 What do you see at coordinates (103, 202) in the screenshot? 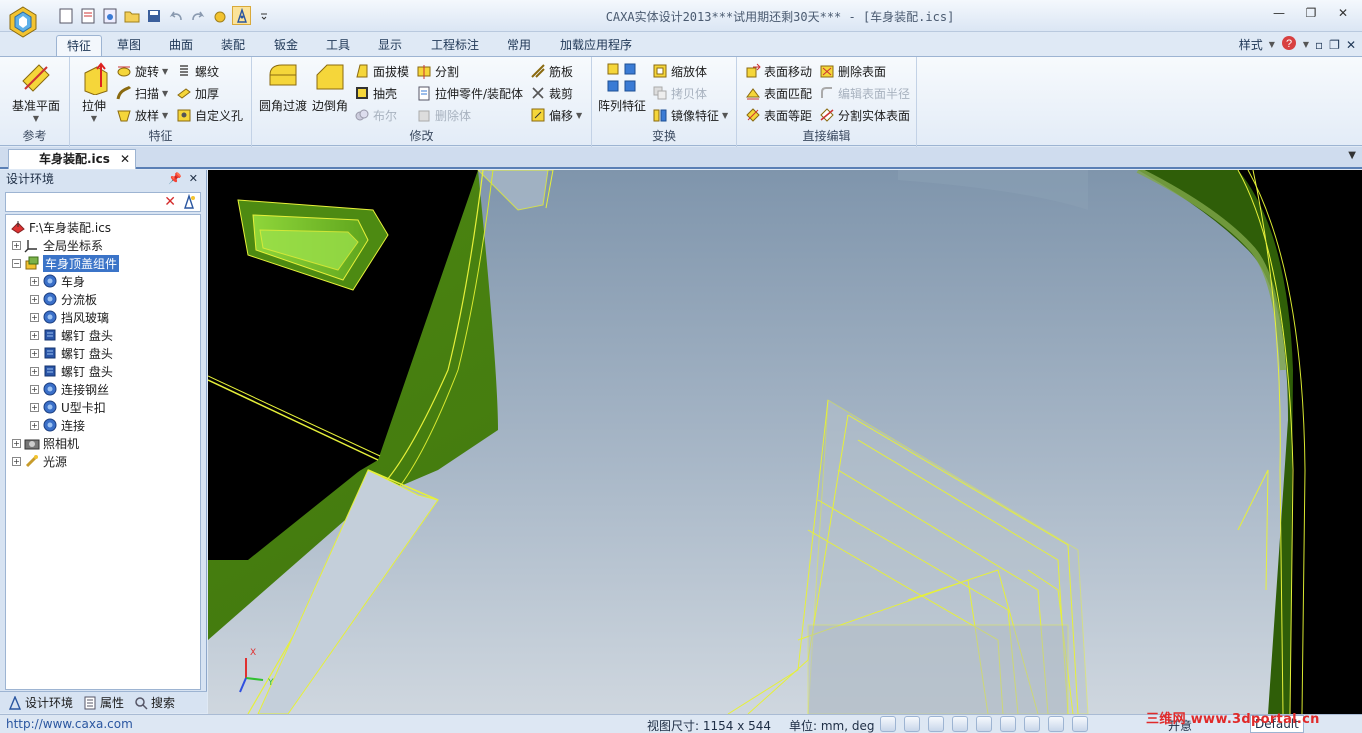
I see `tree-filter-input: ✕` at bounding box center [103, 202].